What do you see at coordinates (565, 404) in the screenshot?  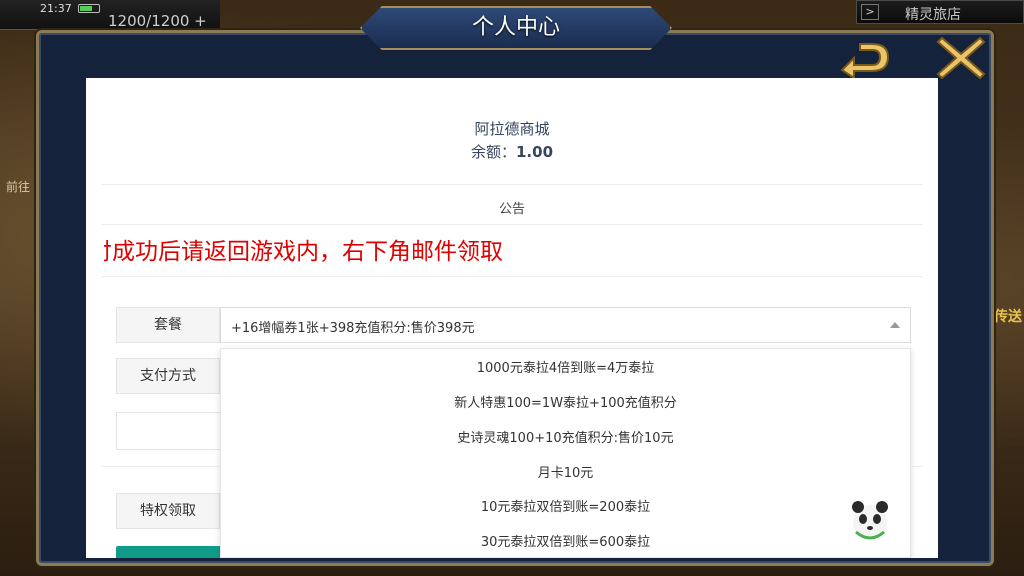 I see `dropdown-option: 新人特惠100=1W泰拉+100充值积分` at bounding box center [565, 404].